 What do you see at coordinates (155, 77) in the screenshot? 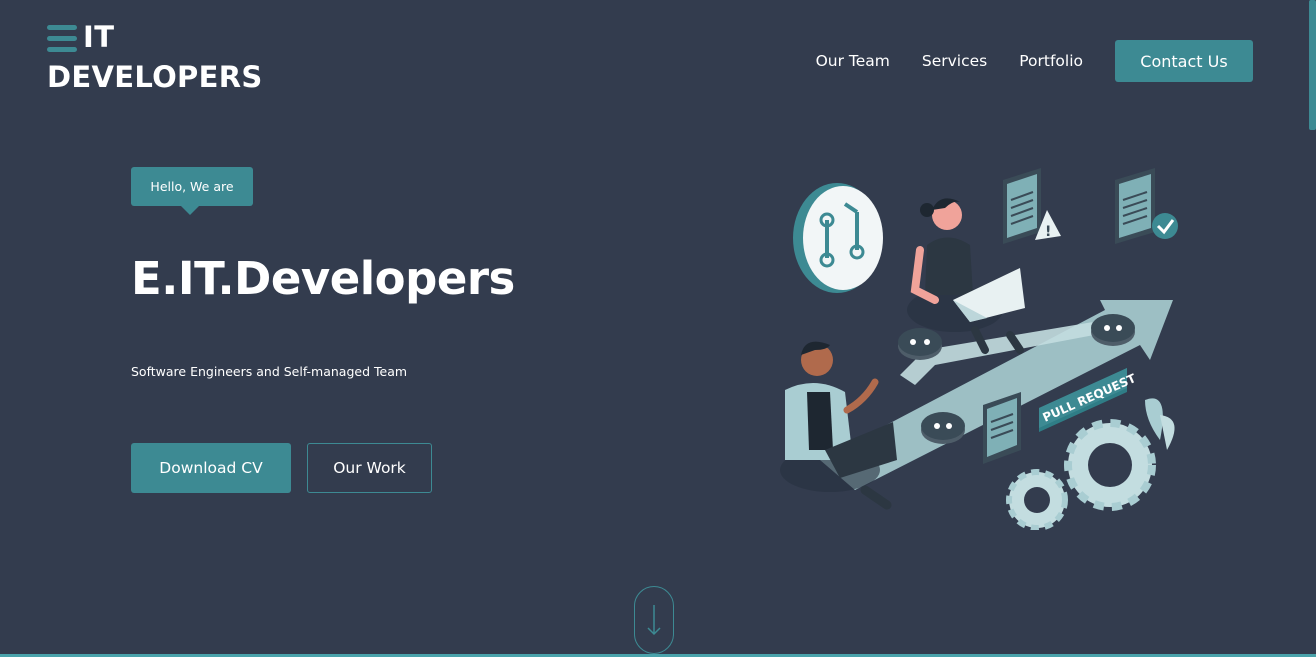
I see `logo-text-line2: DEVELOPERS` at bounding box center [155, 77].